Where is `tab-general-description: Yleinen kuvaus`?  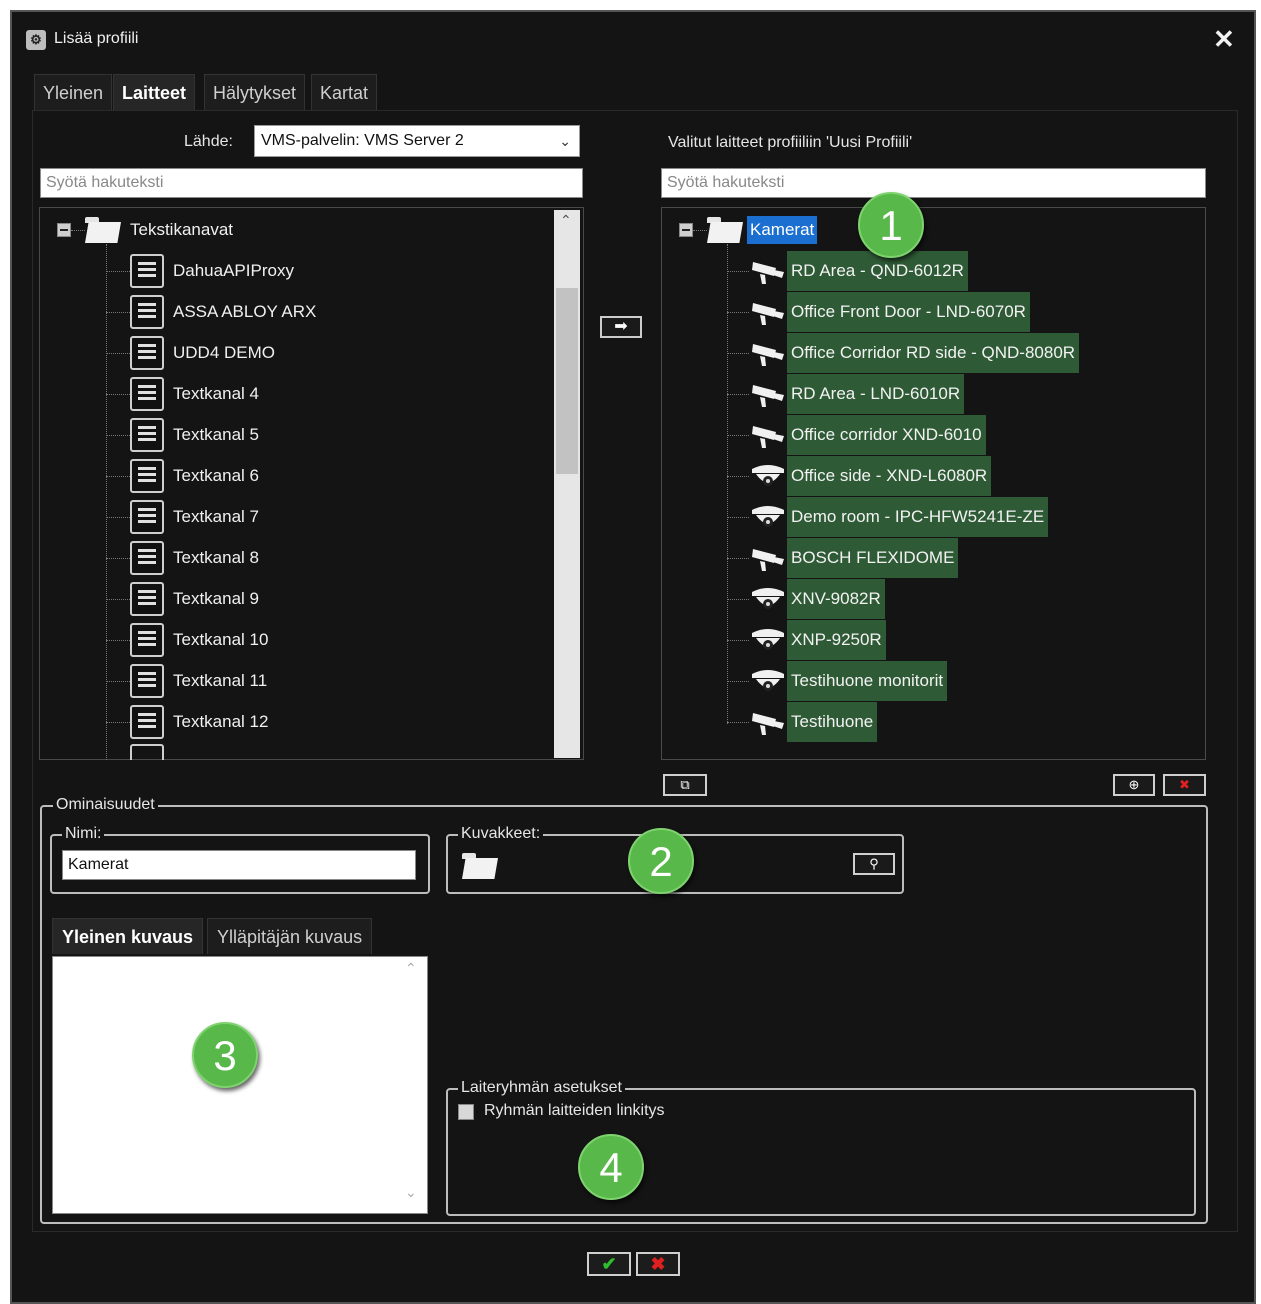 tab-general-description: Yleinen kuvaus is located at coordinates (128, 936).